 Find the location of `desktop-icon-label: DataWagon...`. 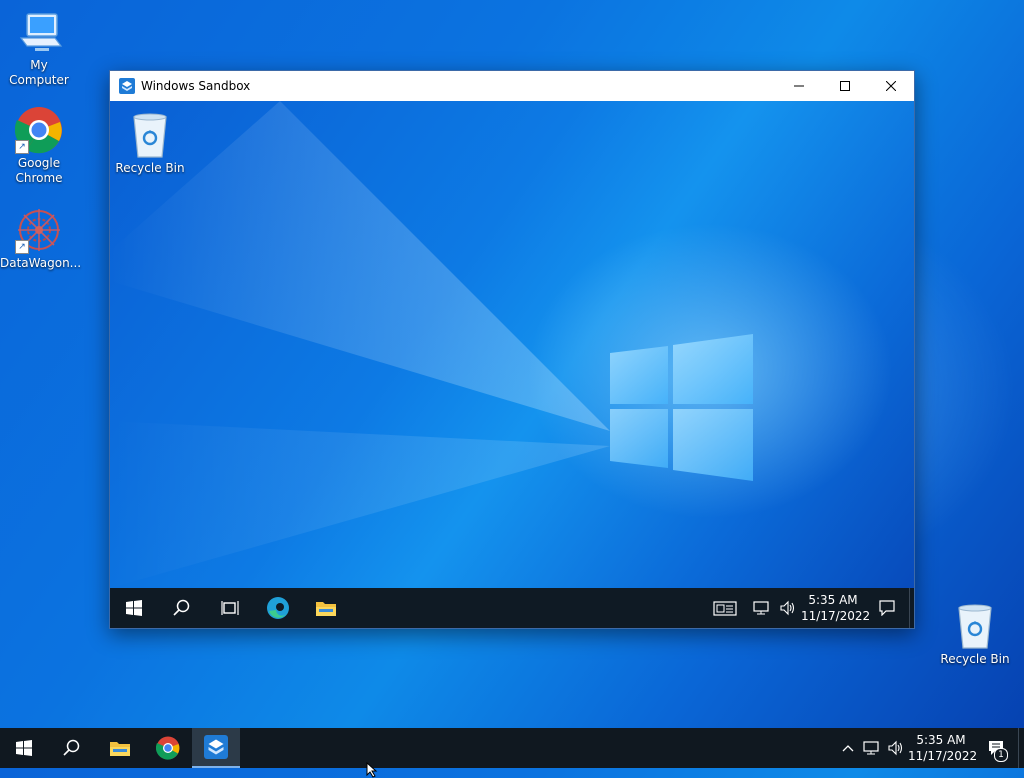

desktop-icon-label: DataWagon... is located at coordinates (41, 263).